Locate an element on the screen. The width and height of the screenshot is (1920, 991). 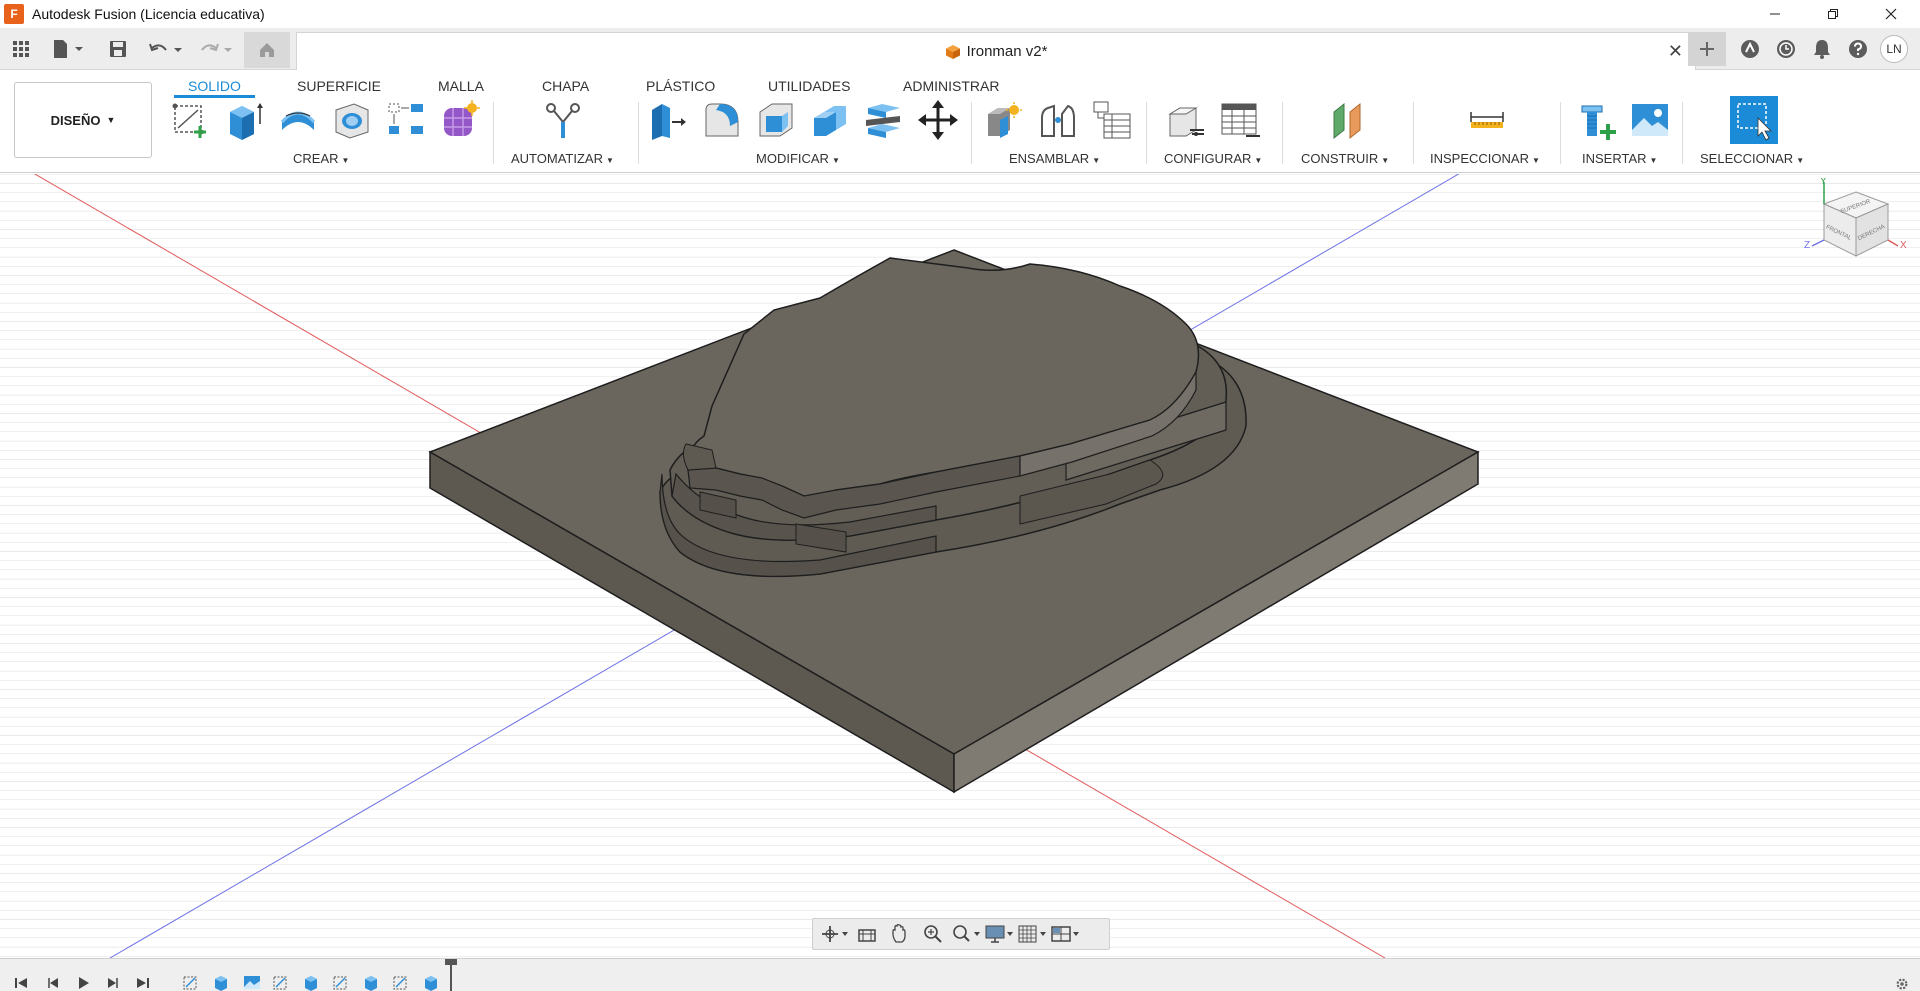
go-to-end-icon is located at coordinates (143, 983).